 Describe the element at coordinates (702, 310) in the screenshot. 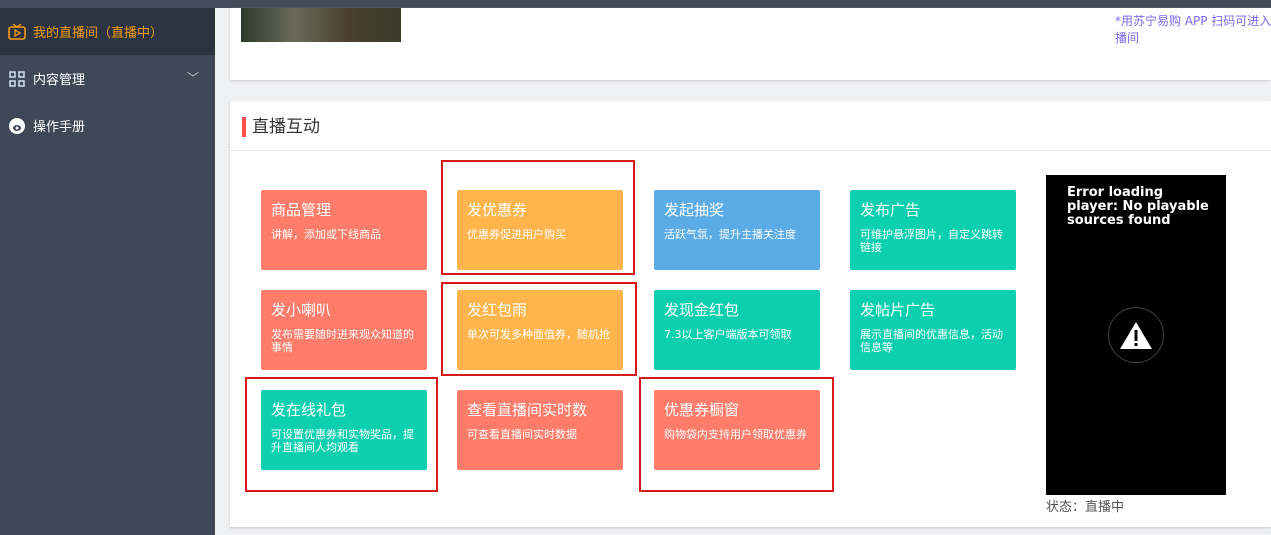

I see `tile-title: 发现金红包` at that location.